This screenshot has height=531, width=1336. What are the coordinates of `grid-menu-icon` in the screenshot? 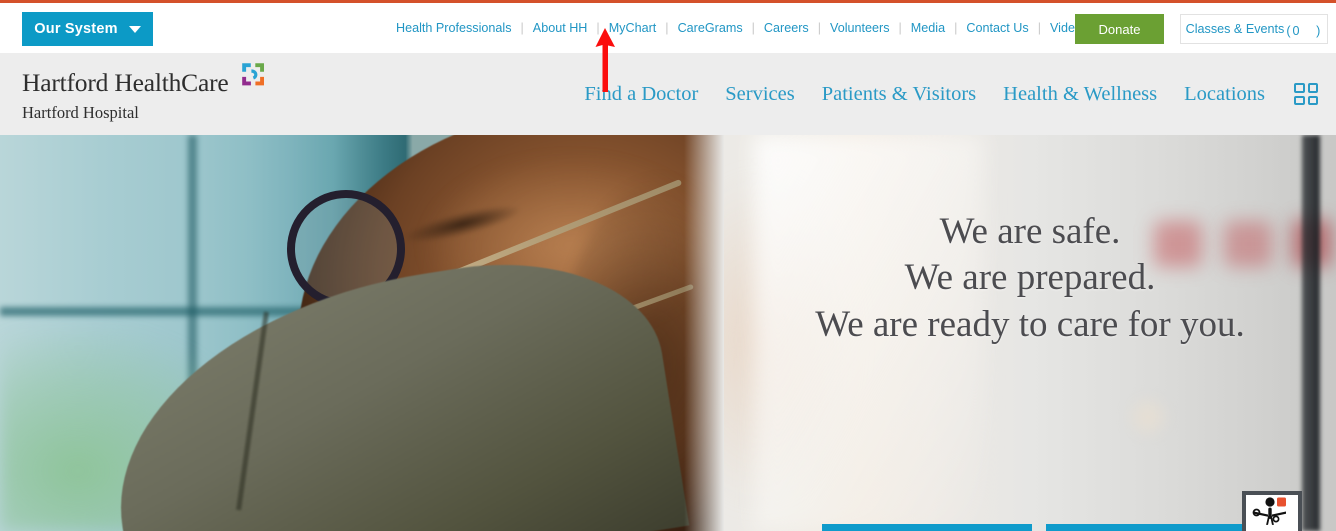 It's located at (1306, 94).